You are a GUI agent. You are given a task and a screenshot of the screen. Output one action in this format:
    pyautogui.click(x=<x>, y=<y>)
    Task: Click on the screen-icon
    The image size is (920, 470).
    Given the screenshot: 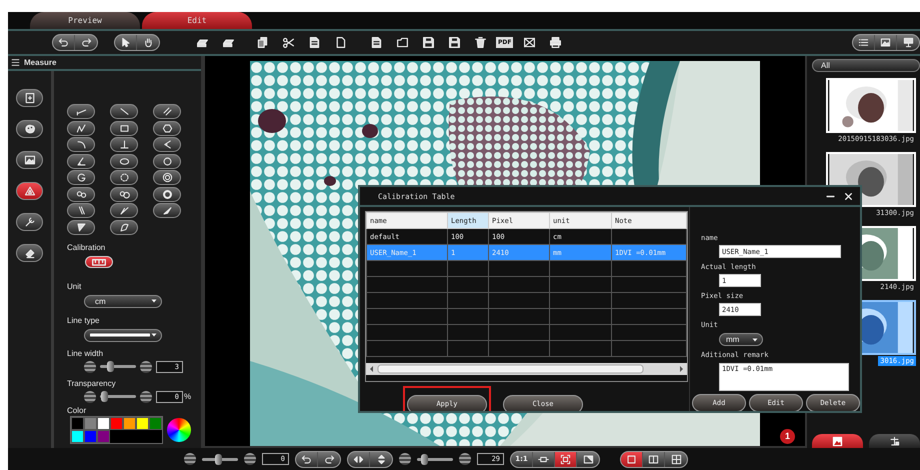 What is the action you would take?
    pyautogui.click(x=908, y=42)
    